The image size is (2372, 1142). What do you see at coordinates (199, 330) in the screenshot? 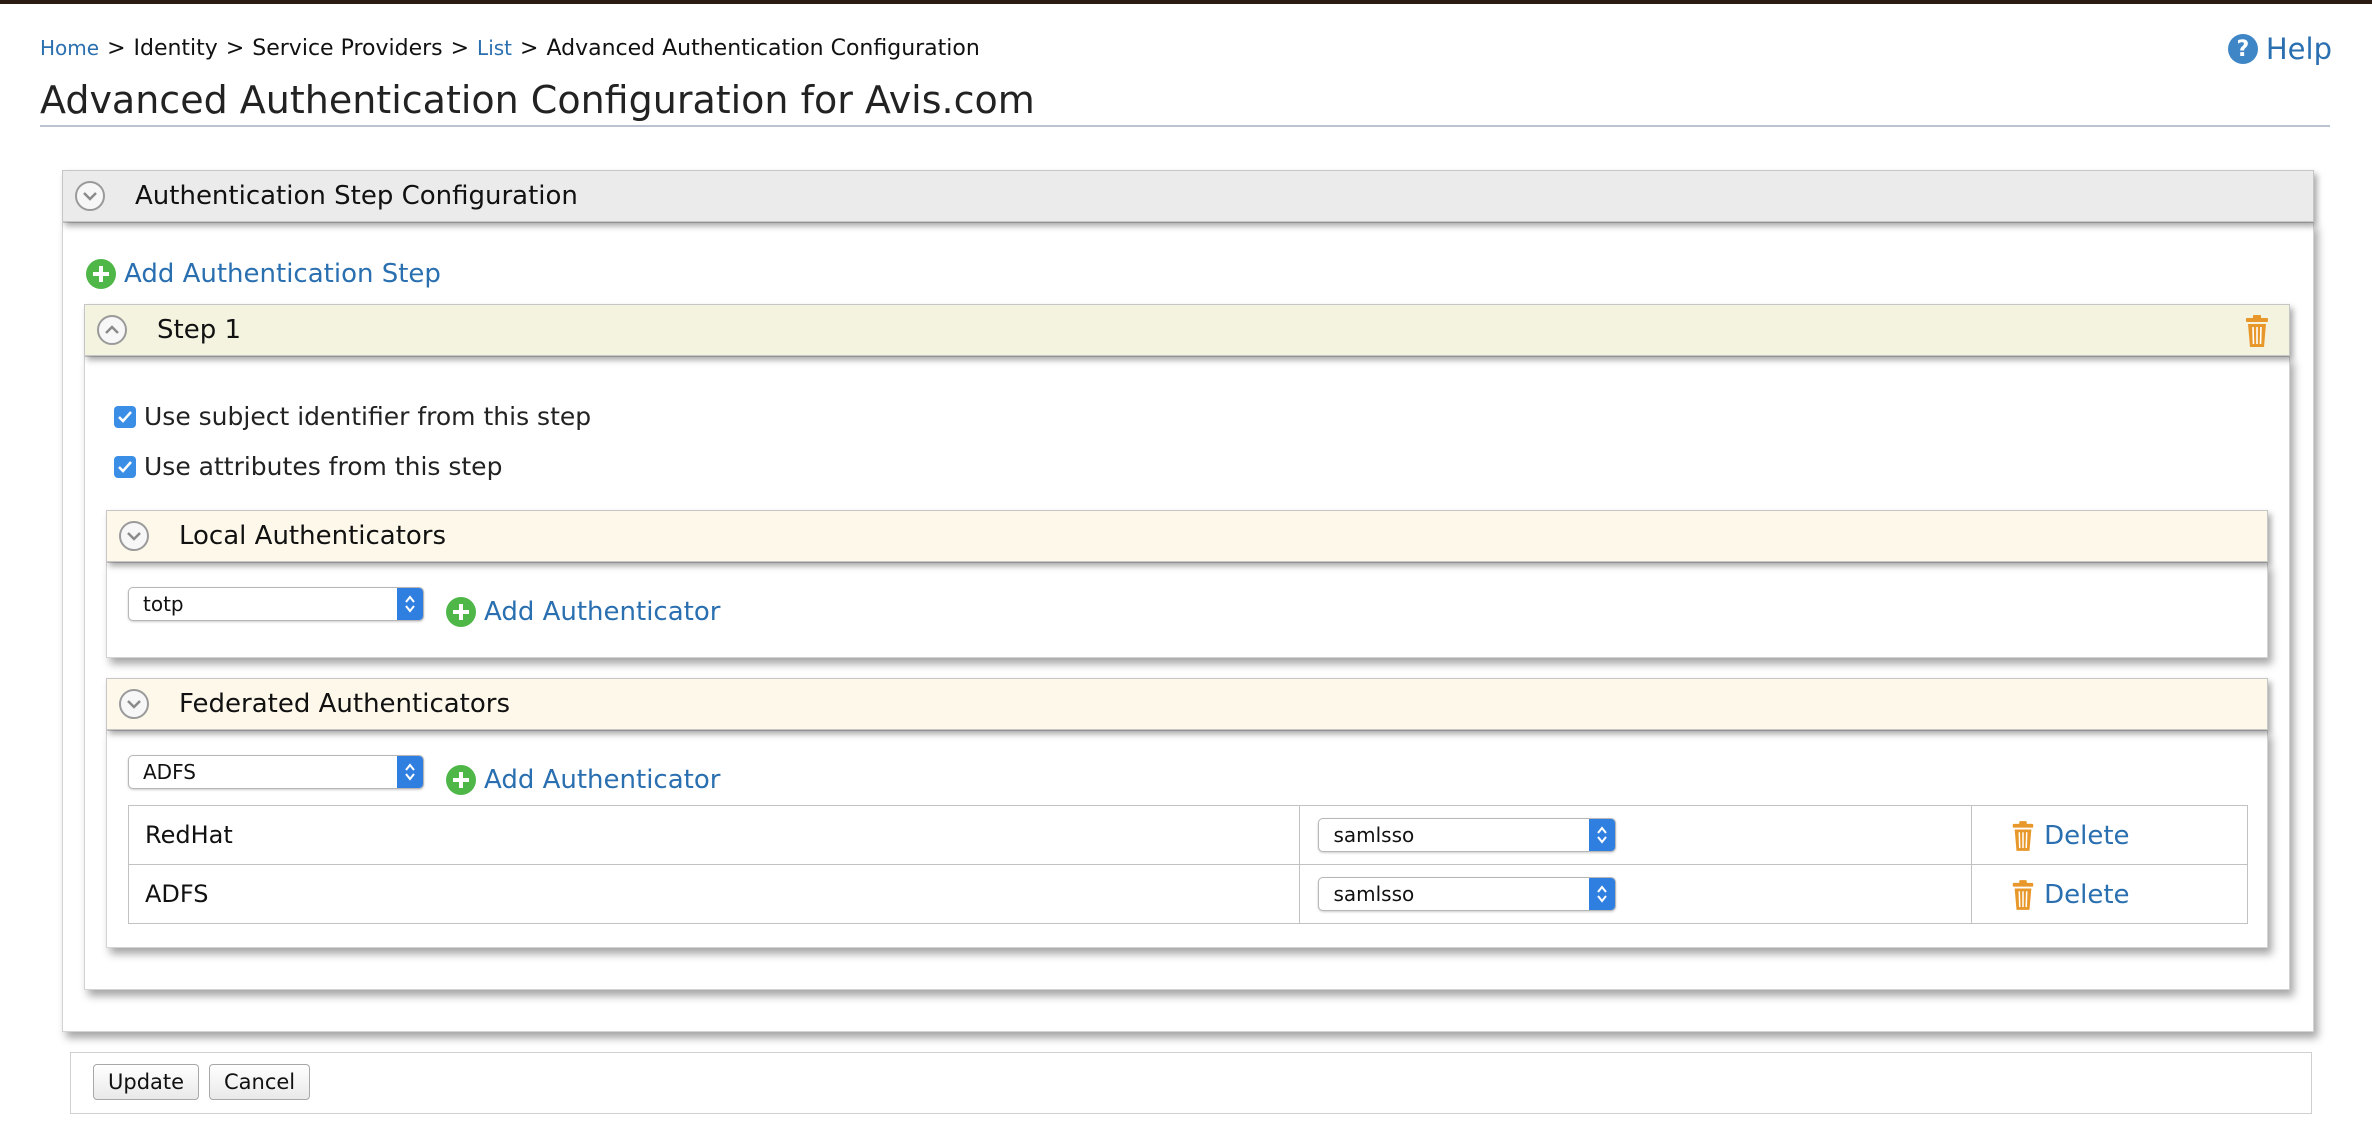
I see `step-title: Step 1` at bounding box center [199, 330].